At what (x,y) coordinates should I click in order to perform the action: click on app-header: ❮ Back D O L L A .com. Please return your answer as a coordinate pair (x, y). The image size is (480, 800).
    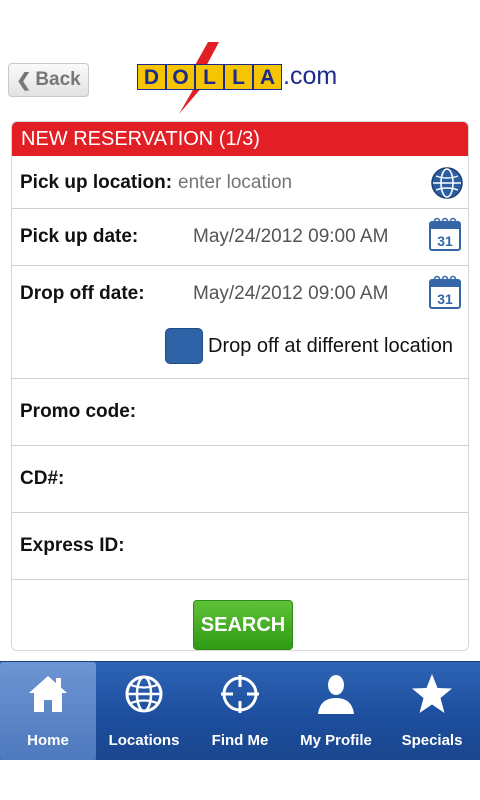
    Looking at the image, I should click on (240, 57).